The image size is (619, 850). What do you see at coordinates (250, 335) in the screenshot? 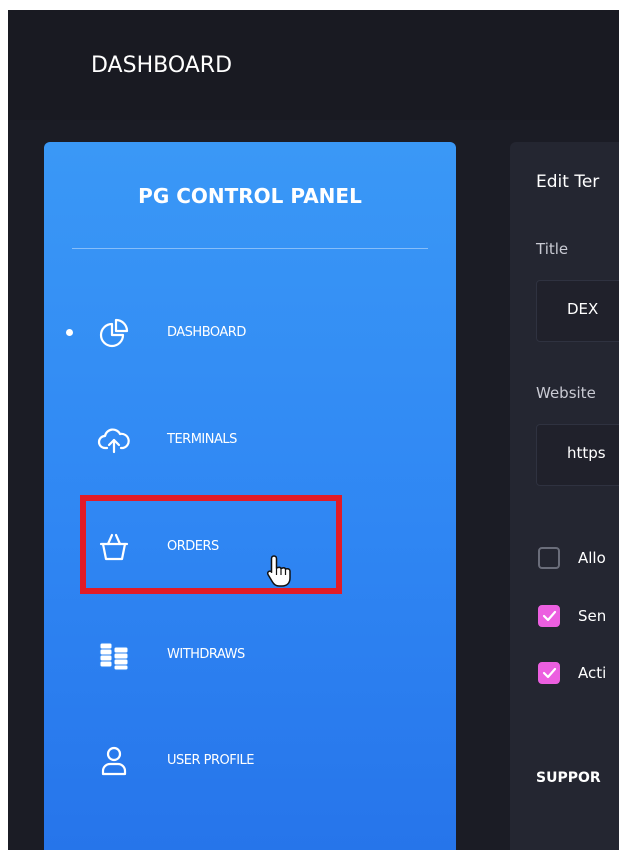
I see `sidebar-item-dashboard: DASHBOARD` at bounding box center [250, 335].